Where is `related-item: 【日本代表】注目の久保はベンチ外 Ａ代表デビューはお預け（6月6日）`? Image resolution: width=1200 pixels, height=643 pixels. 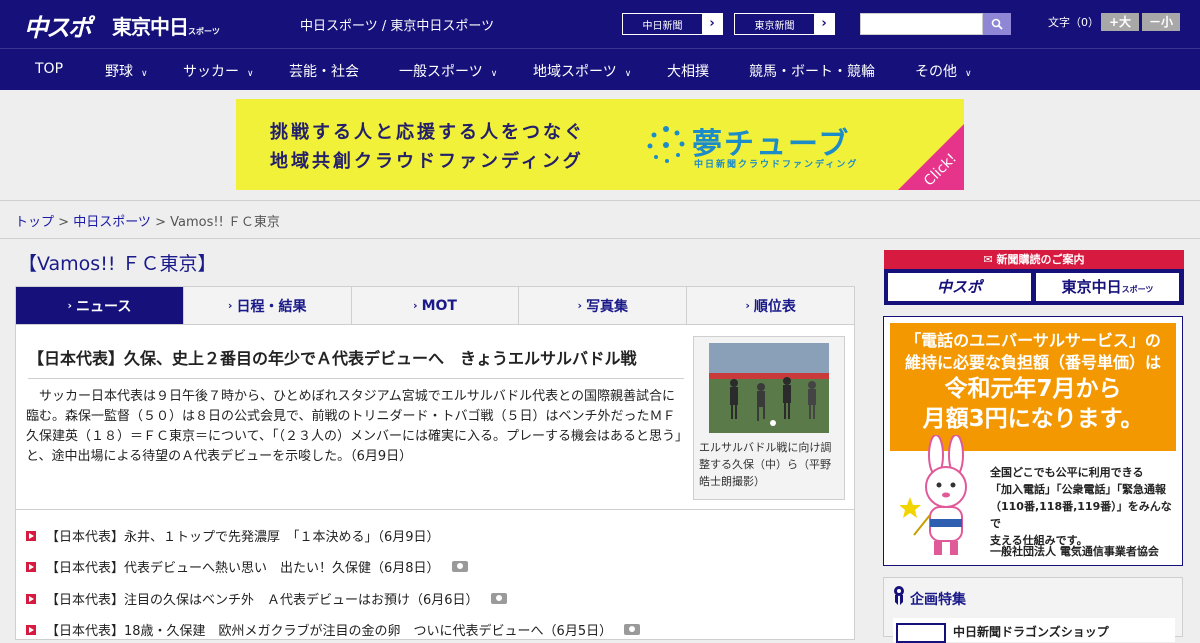 related-item: 【日本代表】注目の久保はベンチ外 Ａ代表デビューはお預け（6月6日） is located at coordinates (266, 598).